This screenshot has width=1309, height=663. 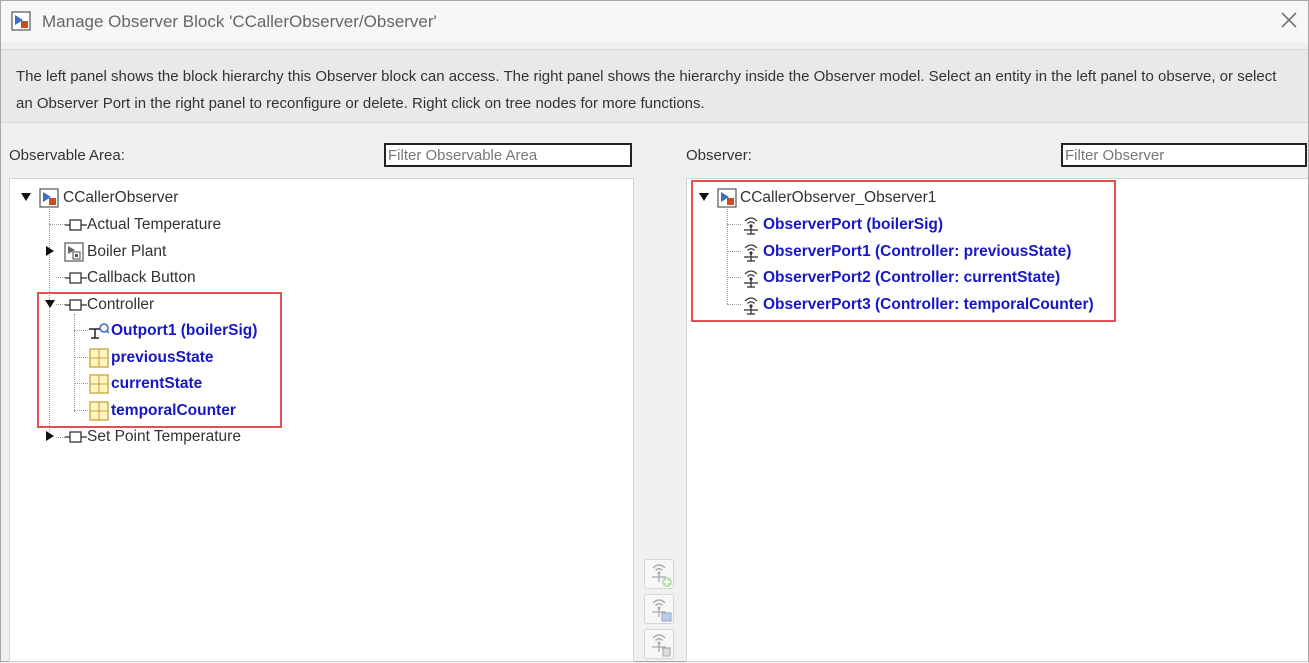 What do you see at coordinates (99, 331) in the screenshot?
I see `outport-icon` at bounding box center [99, 331].